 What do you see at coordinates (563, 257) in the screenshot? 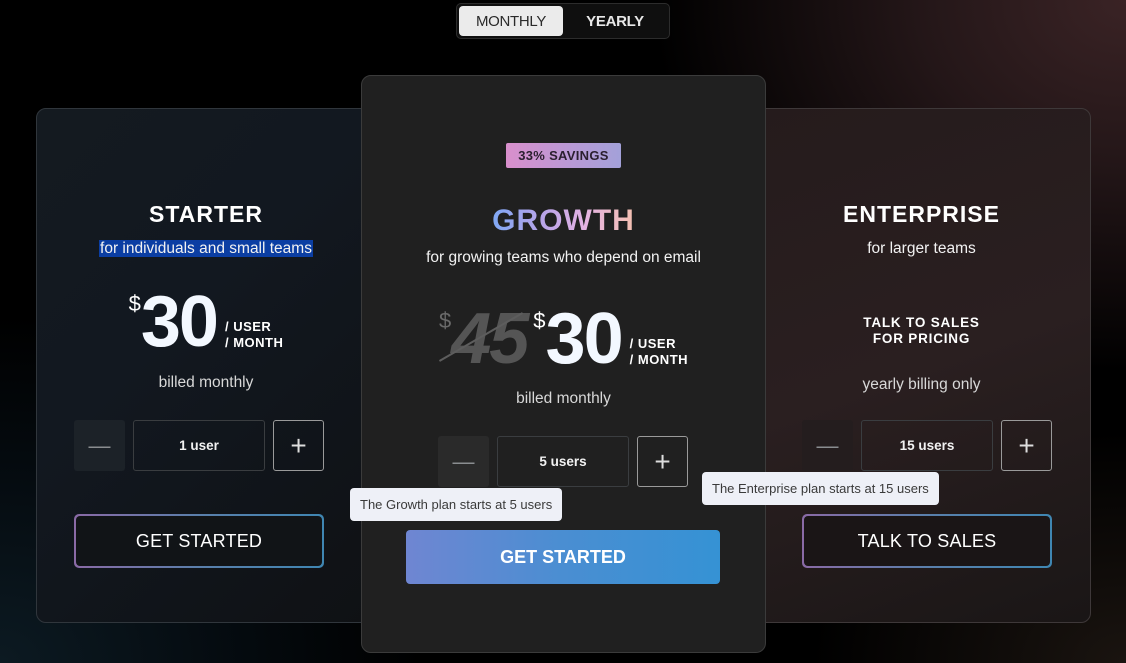
I see `plan-subtitle: for growing teams who depend on email` at bounding box center [563, 257].